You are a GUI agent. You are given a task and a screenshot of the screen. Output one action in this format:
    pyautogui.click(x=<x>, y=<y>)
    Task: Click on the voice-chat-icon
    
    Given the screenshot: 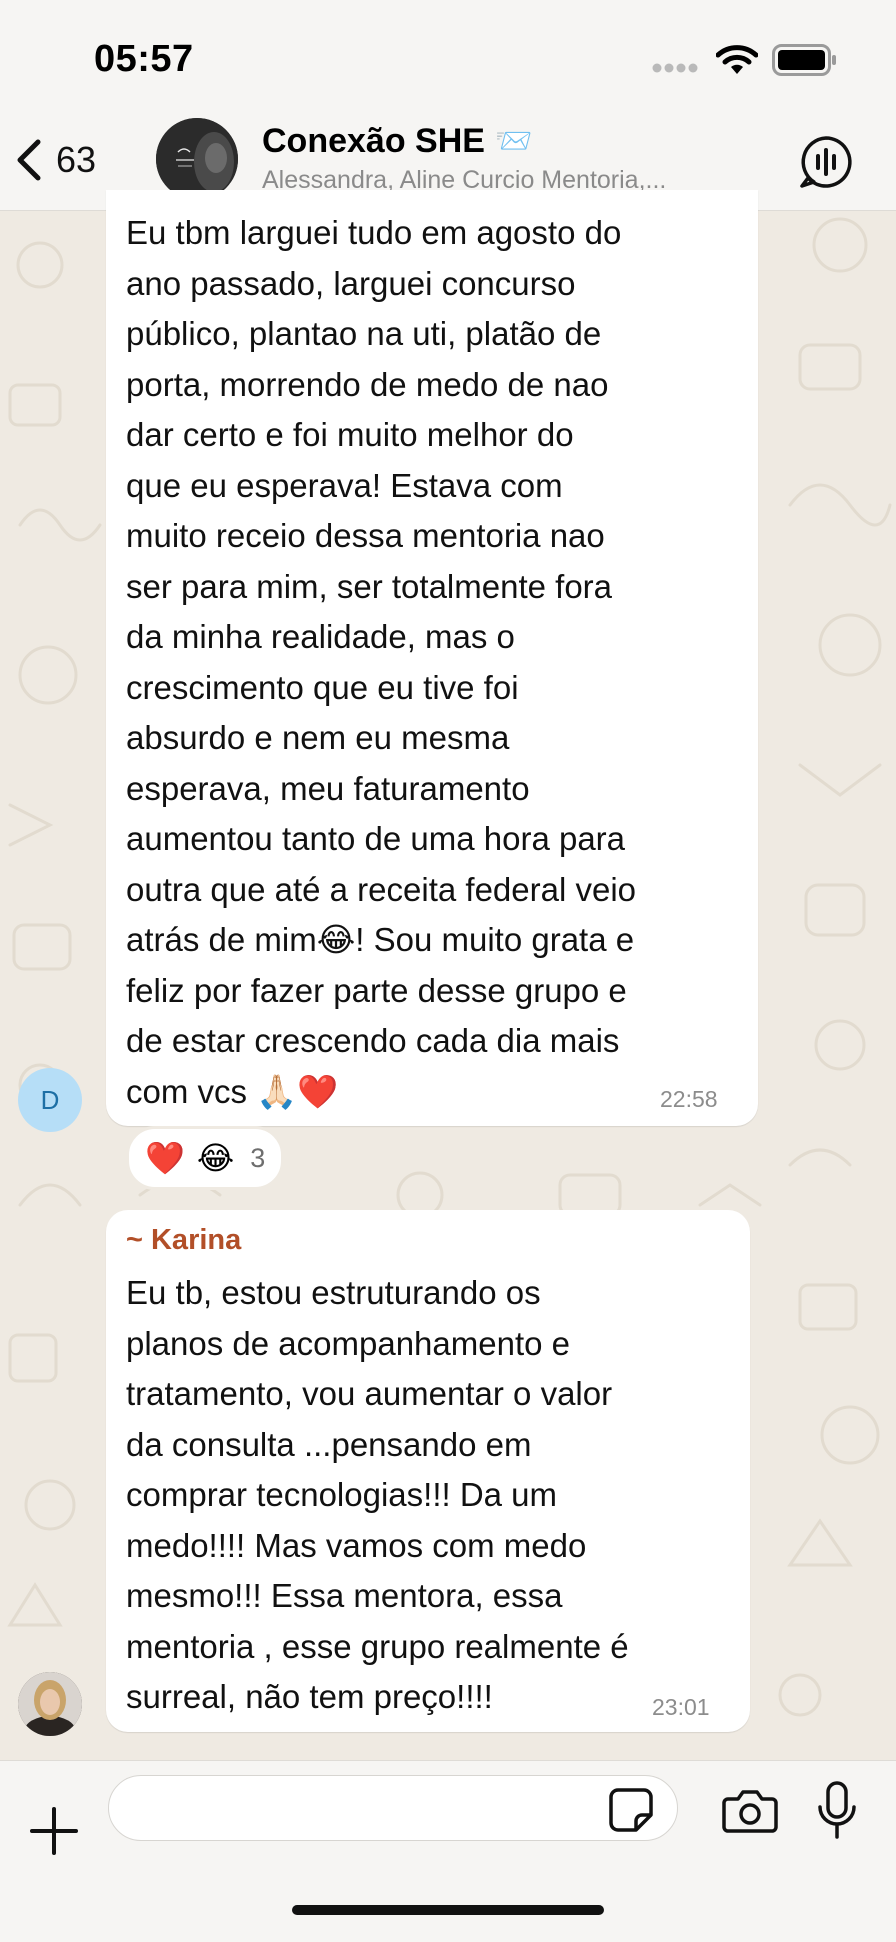 What is the action you would take?
    pyautogui.click(x=826, y=162)
    